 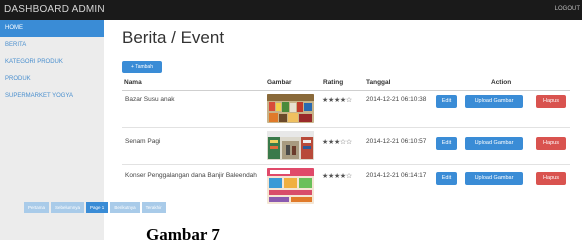 I want to click on supermarket-aisle-photo-icon, so click(x=290, y=145).